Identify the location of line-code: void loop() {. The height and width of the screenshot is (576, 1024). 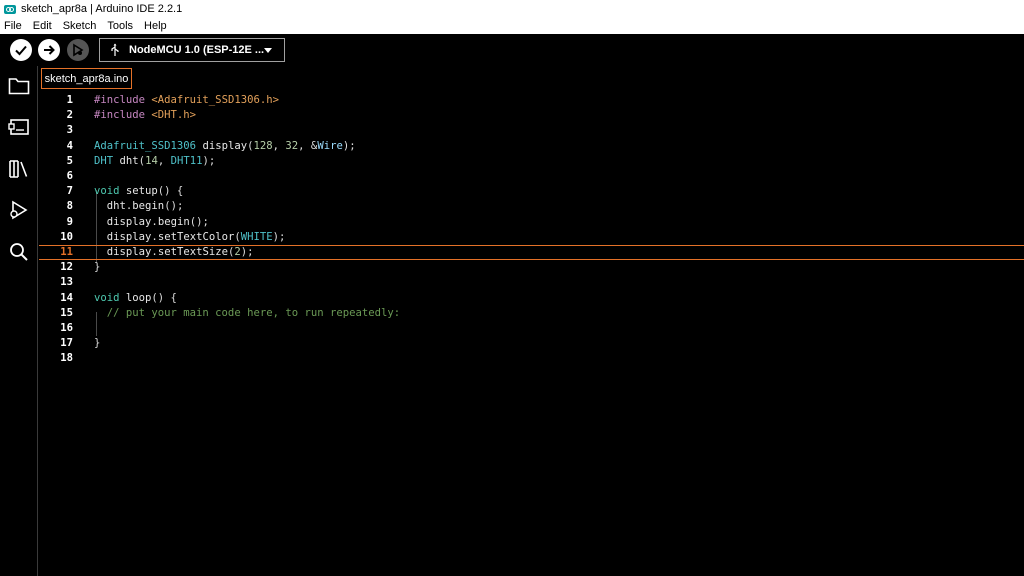
(135, 297).